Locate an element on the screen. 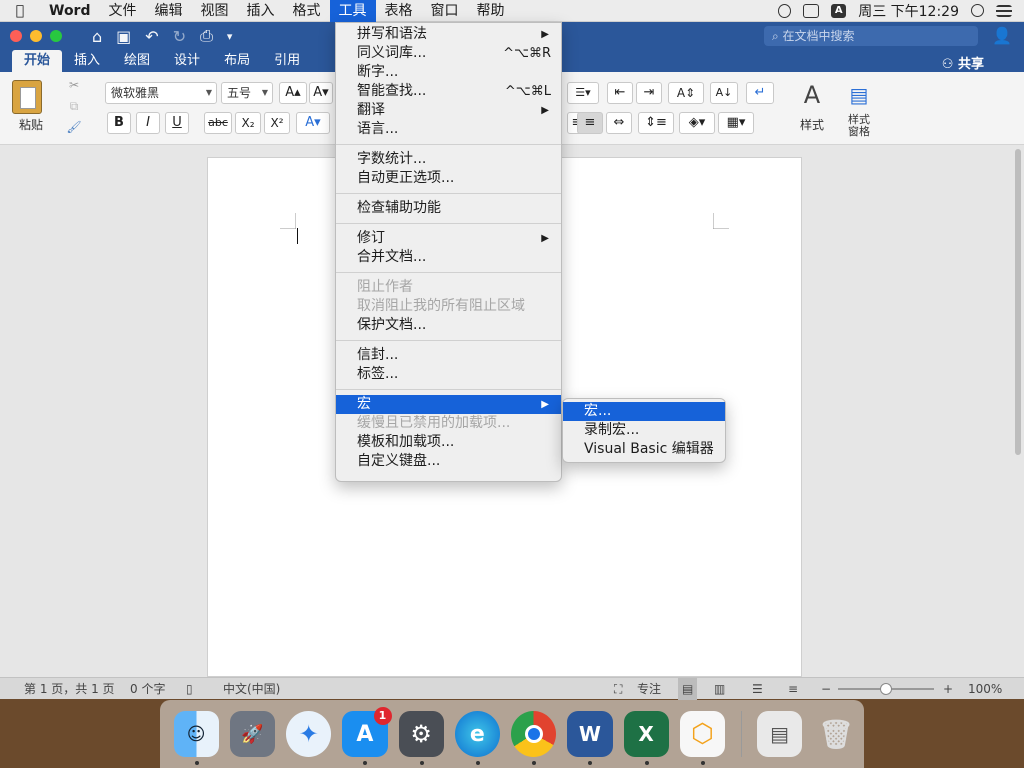 This screenshot has height=768, width=1024. finder-icon: ☺ is located at coordinates (196, 738).